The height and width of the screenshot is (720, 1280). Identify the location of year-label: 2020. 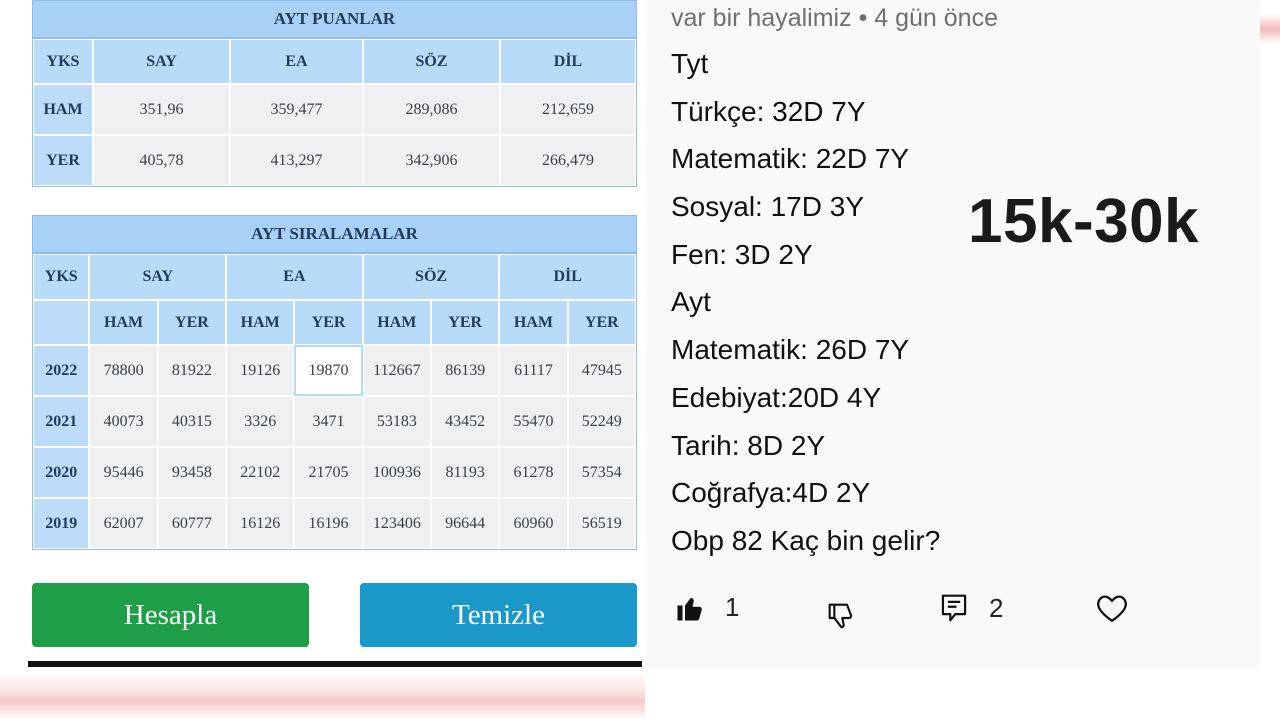
(61, 472).